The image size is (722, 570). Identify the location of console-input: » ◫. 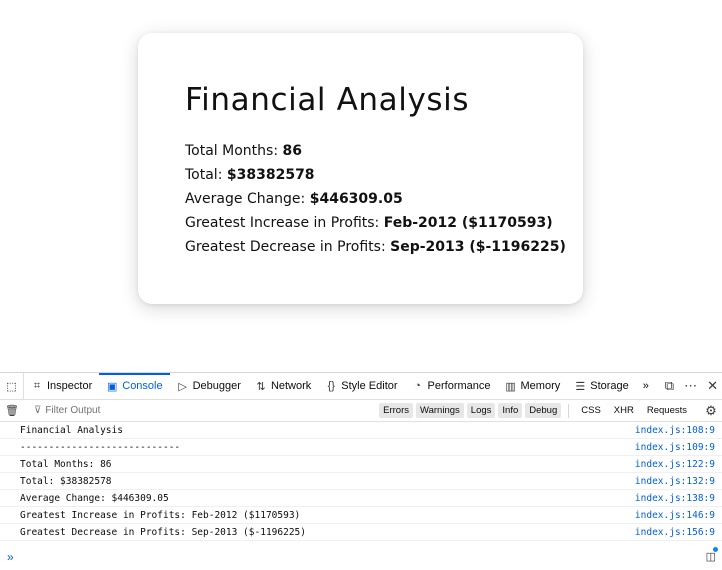
(361, 556).